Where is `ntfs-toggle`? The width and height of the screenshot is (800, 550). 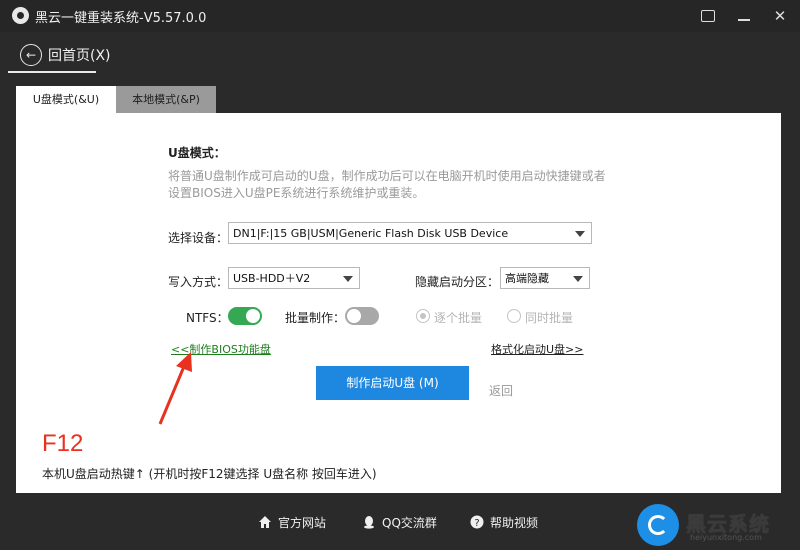 ntfs-toggle is located at coordinates (245, 316).